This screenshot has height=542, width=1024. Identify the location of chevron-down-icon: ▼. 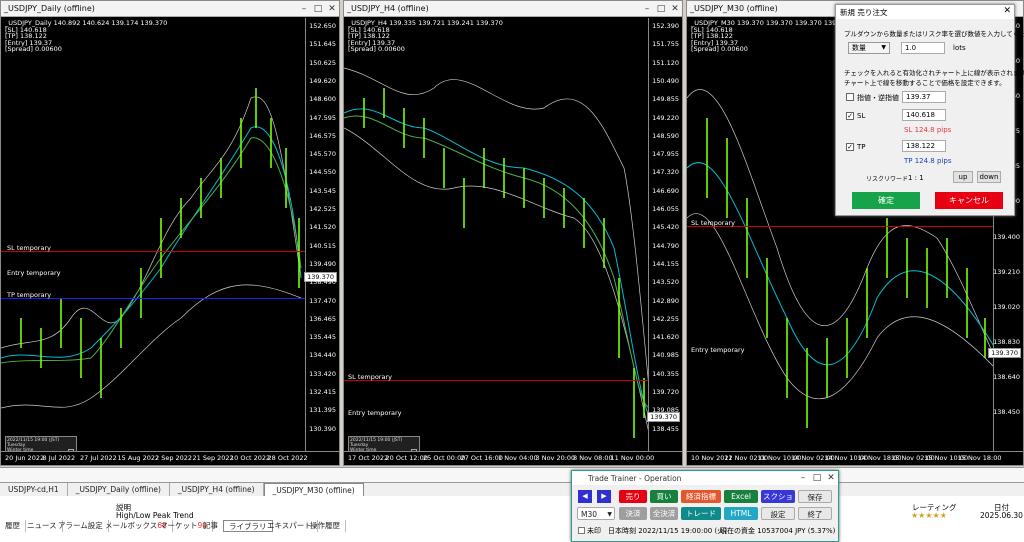
(609, 514).